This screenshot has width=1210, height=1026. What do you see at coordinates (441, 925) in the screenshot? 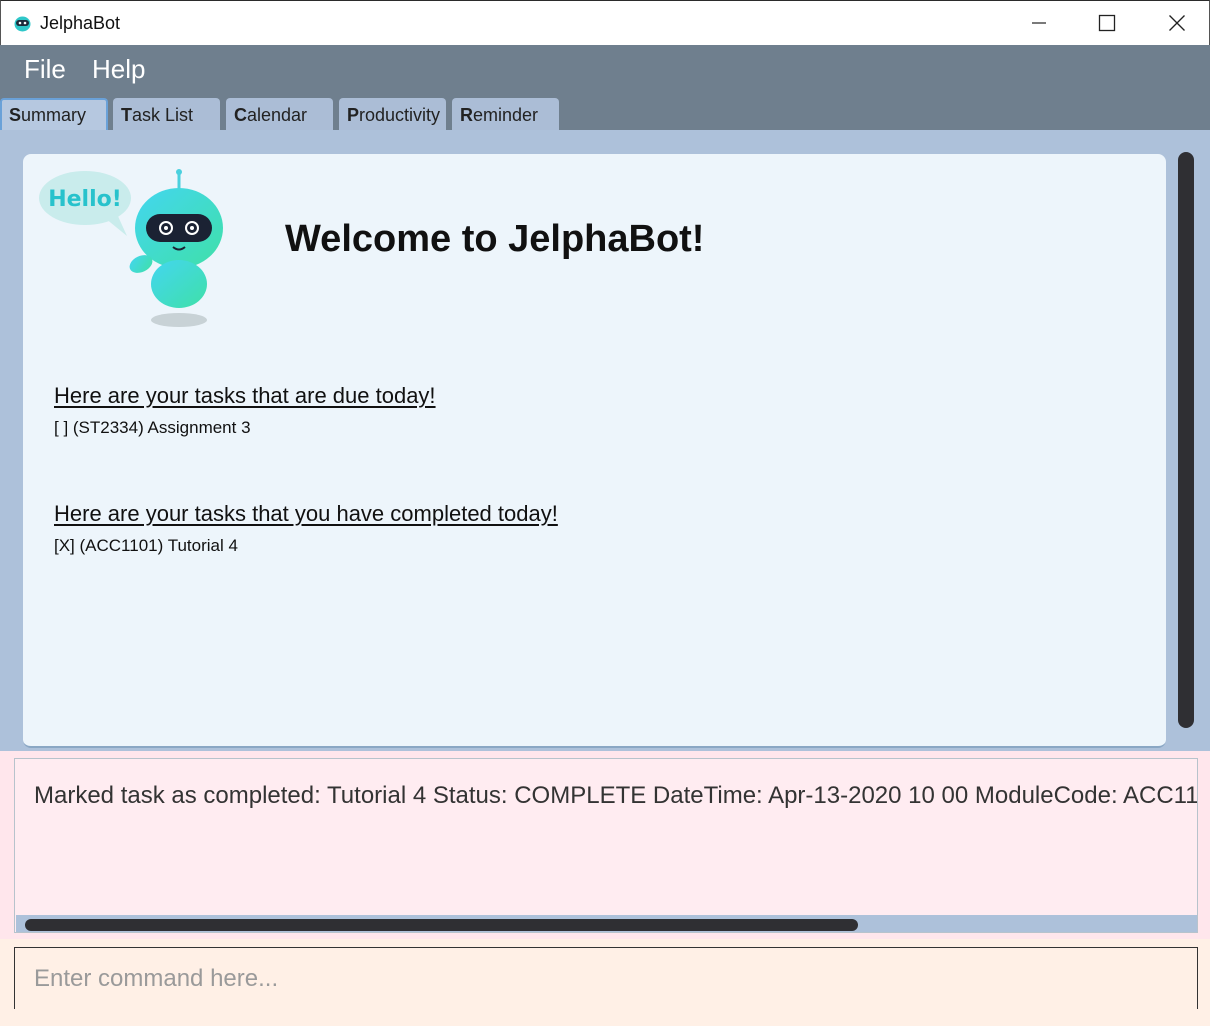
I see `horizontal-scrollbar-thumb` at bounding box center [441, 925].